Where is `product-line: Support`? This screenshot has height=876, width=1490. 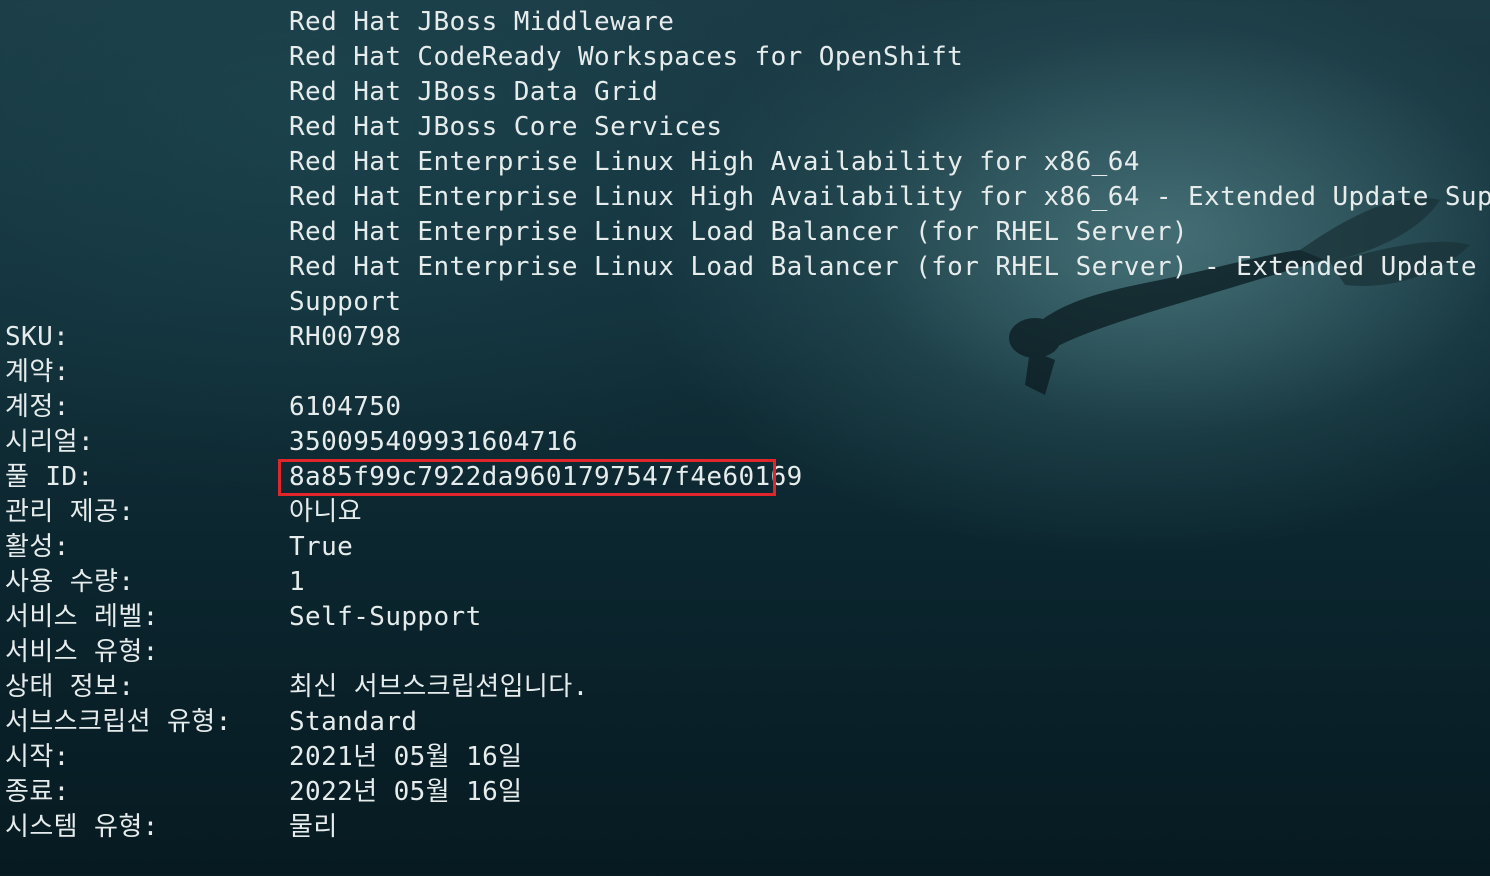
product-line: Support is located at coordinates (345, 302).